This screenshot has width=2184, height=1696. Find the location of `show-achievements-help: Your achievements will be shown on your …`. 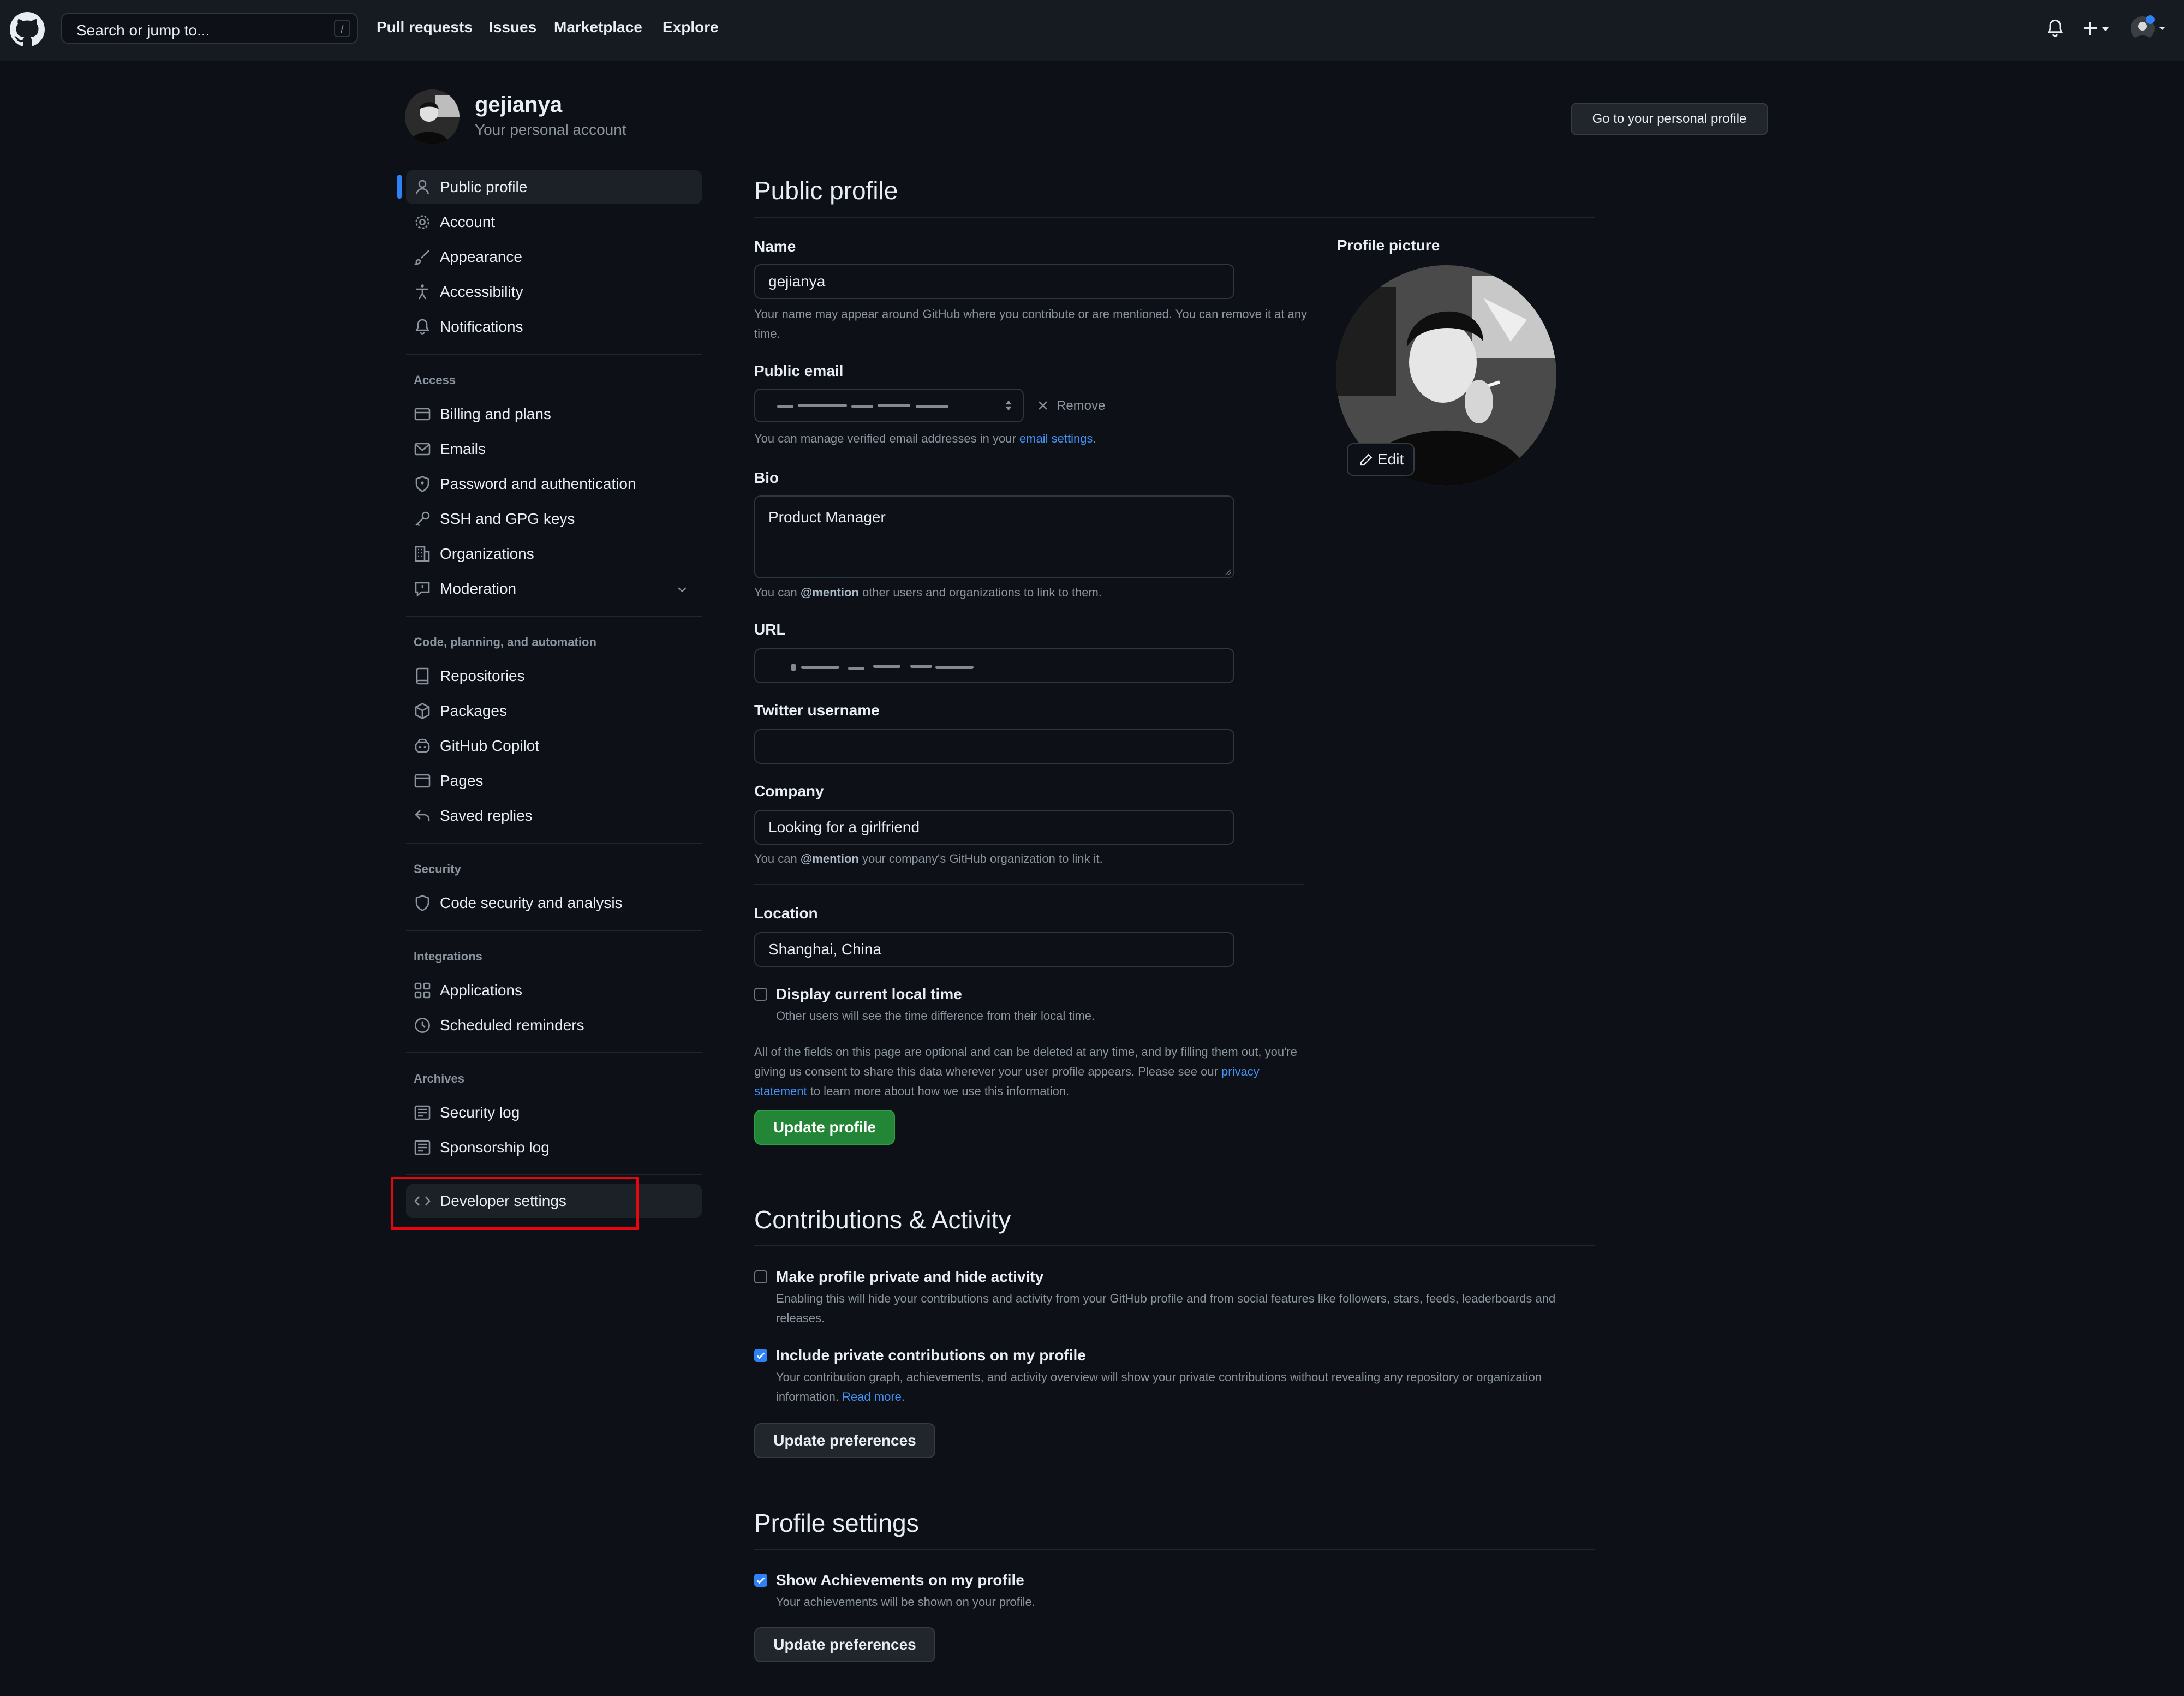

show-achievements-help: Your achievements will be shown on your … is located at coordinates (905, 1602).